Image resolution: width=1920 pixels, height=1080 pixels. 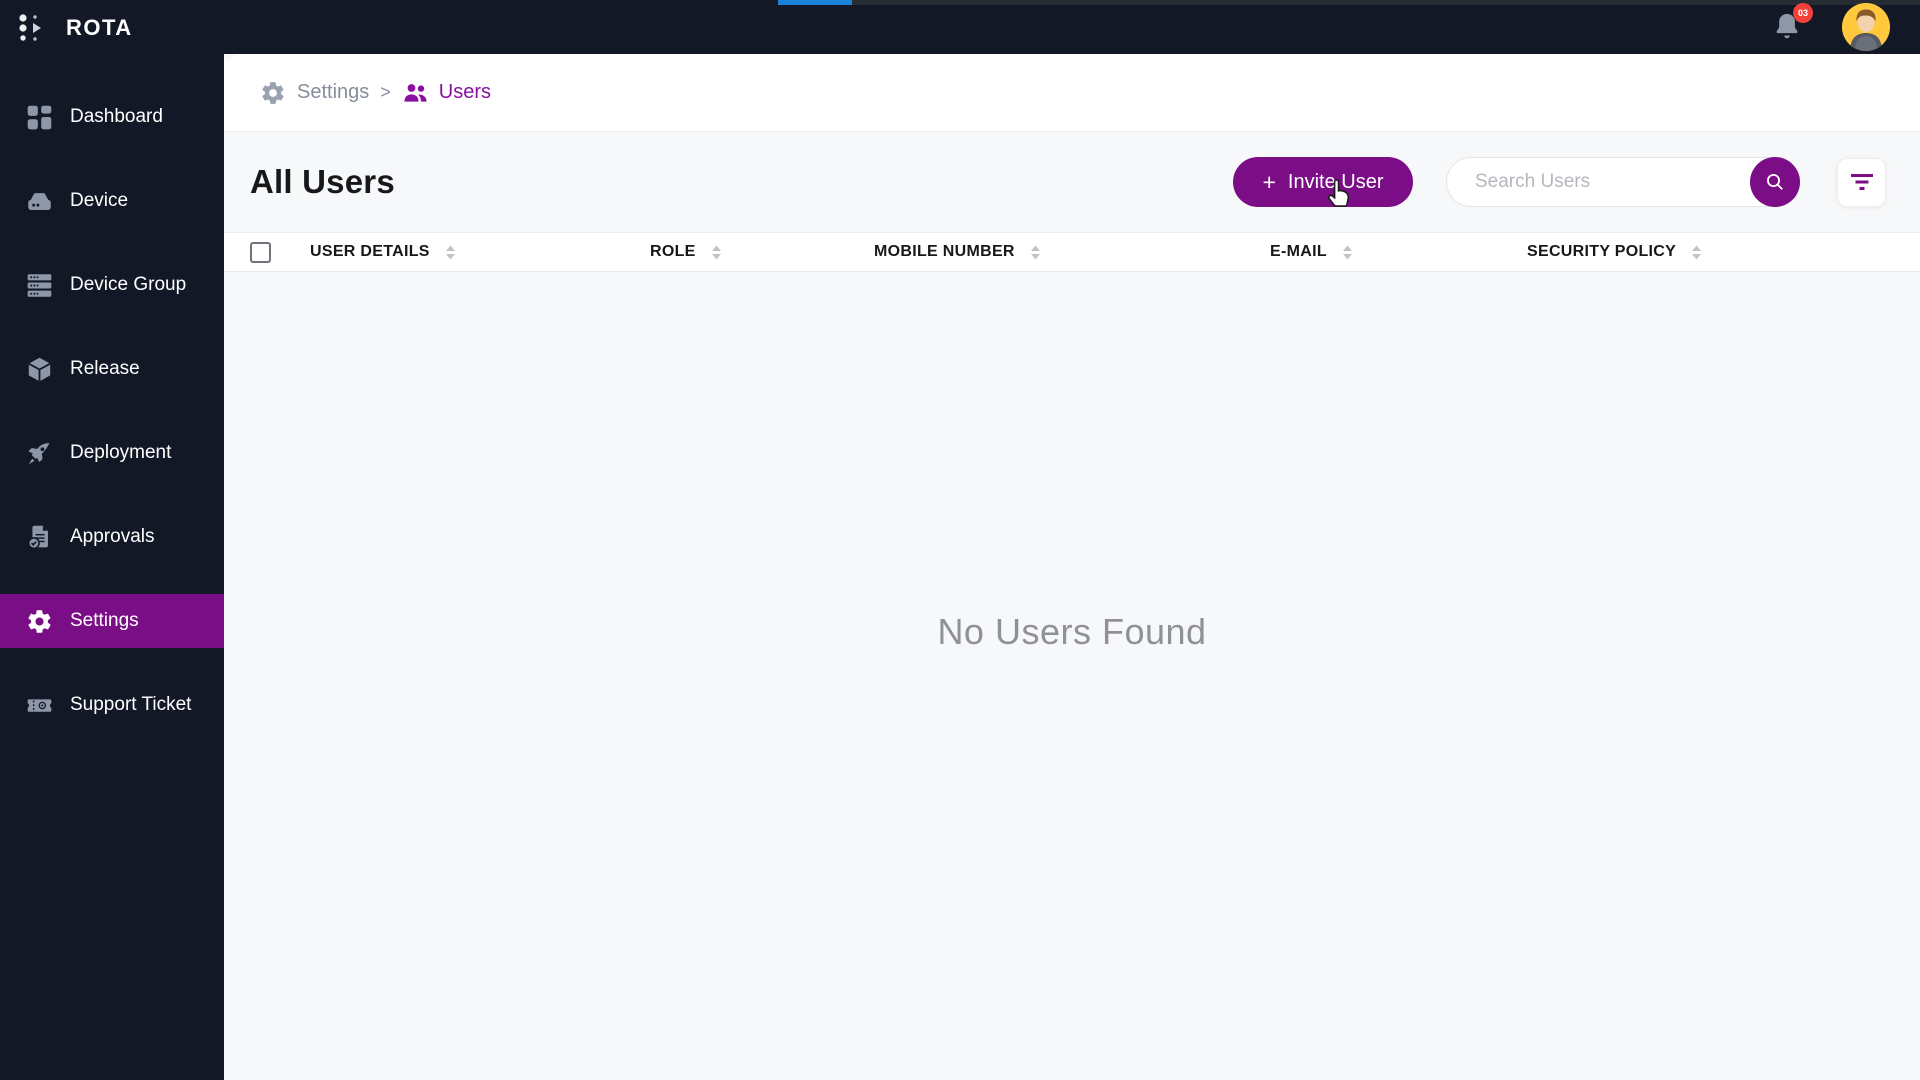 What do you see at coordinates (1072, 182) in the screenshot?
I see `page-toolbar: All Users + Invite User` at bounding box center [1072, 182].